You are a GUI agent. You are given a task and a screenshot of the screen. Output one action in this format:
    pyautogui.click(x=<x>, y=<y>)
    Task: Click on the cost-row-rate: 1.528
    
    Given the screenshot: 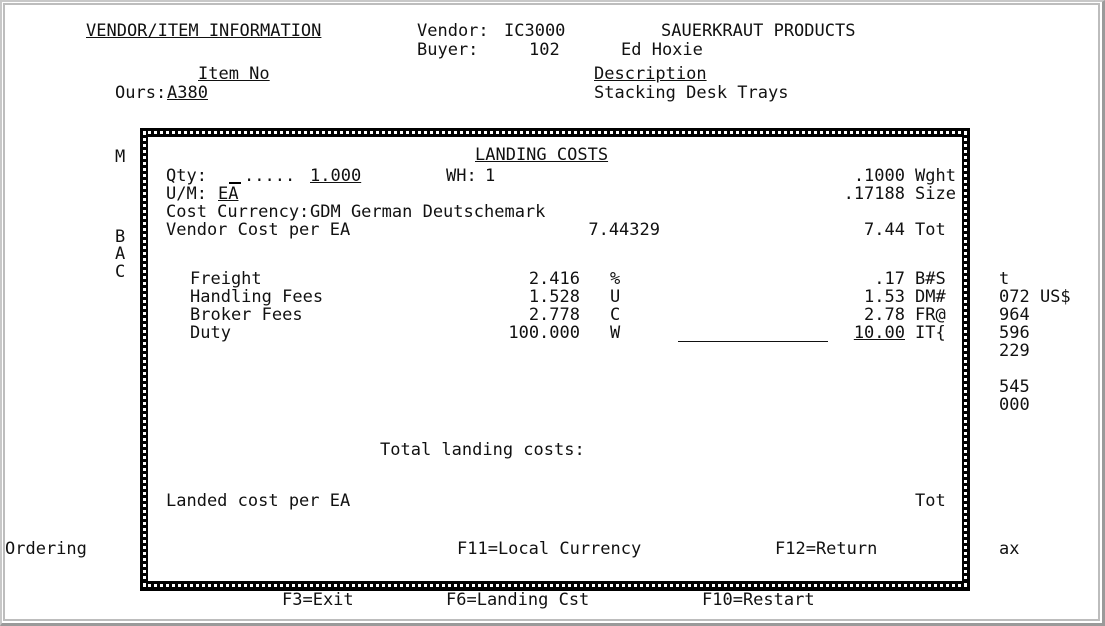 What is the action you would take?
    pyautogui.click(x=554, y=297)
    